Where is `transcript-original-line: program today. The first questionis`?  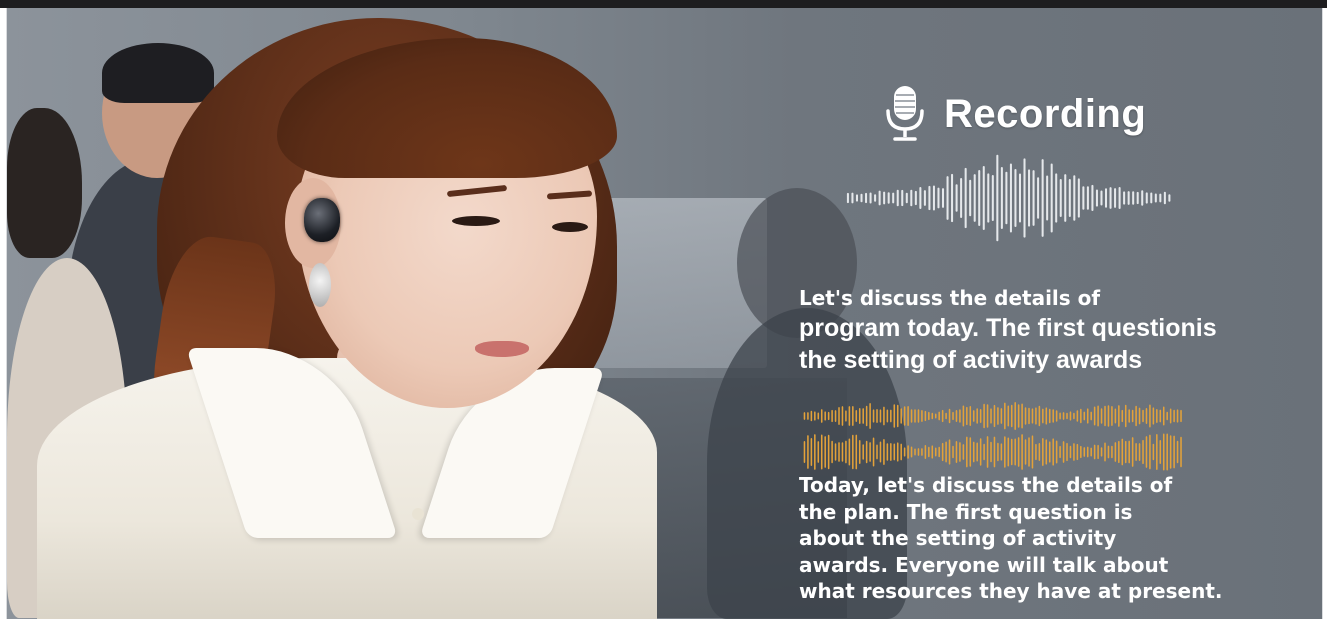 transcript-original-line: program today. The first questionis is located at coordinates (1008, 328).